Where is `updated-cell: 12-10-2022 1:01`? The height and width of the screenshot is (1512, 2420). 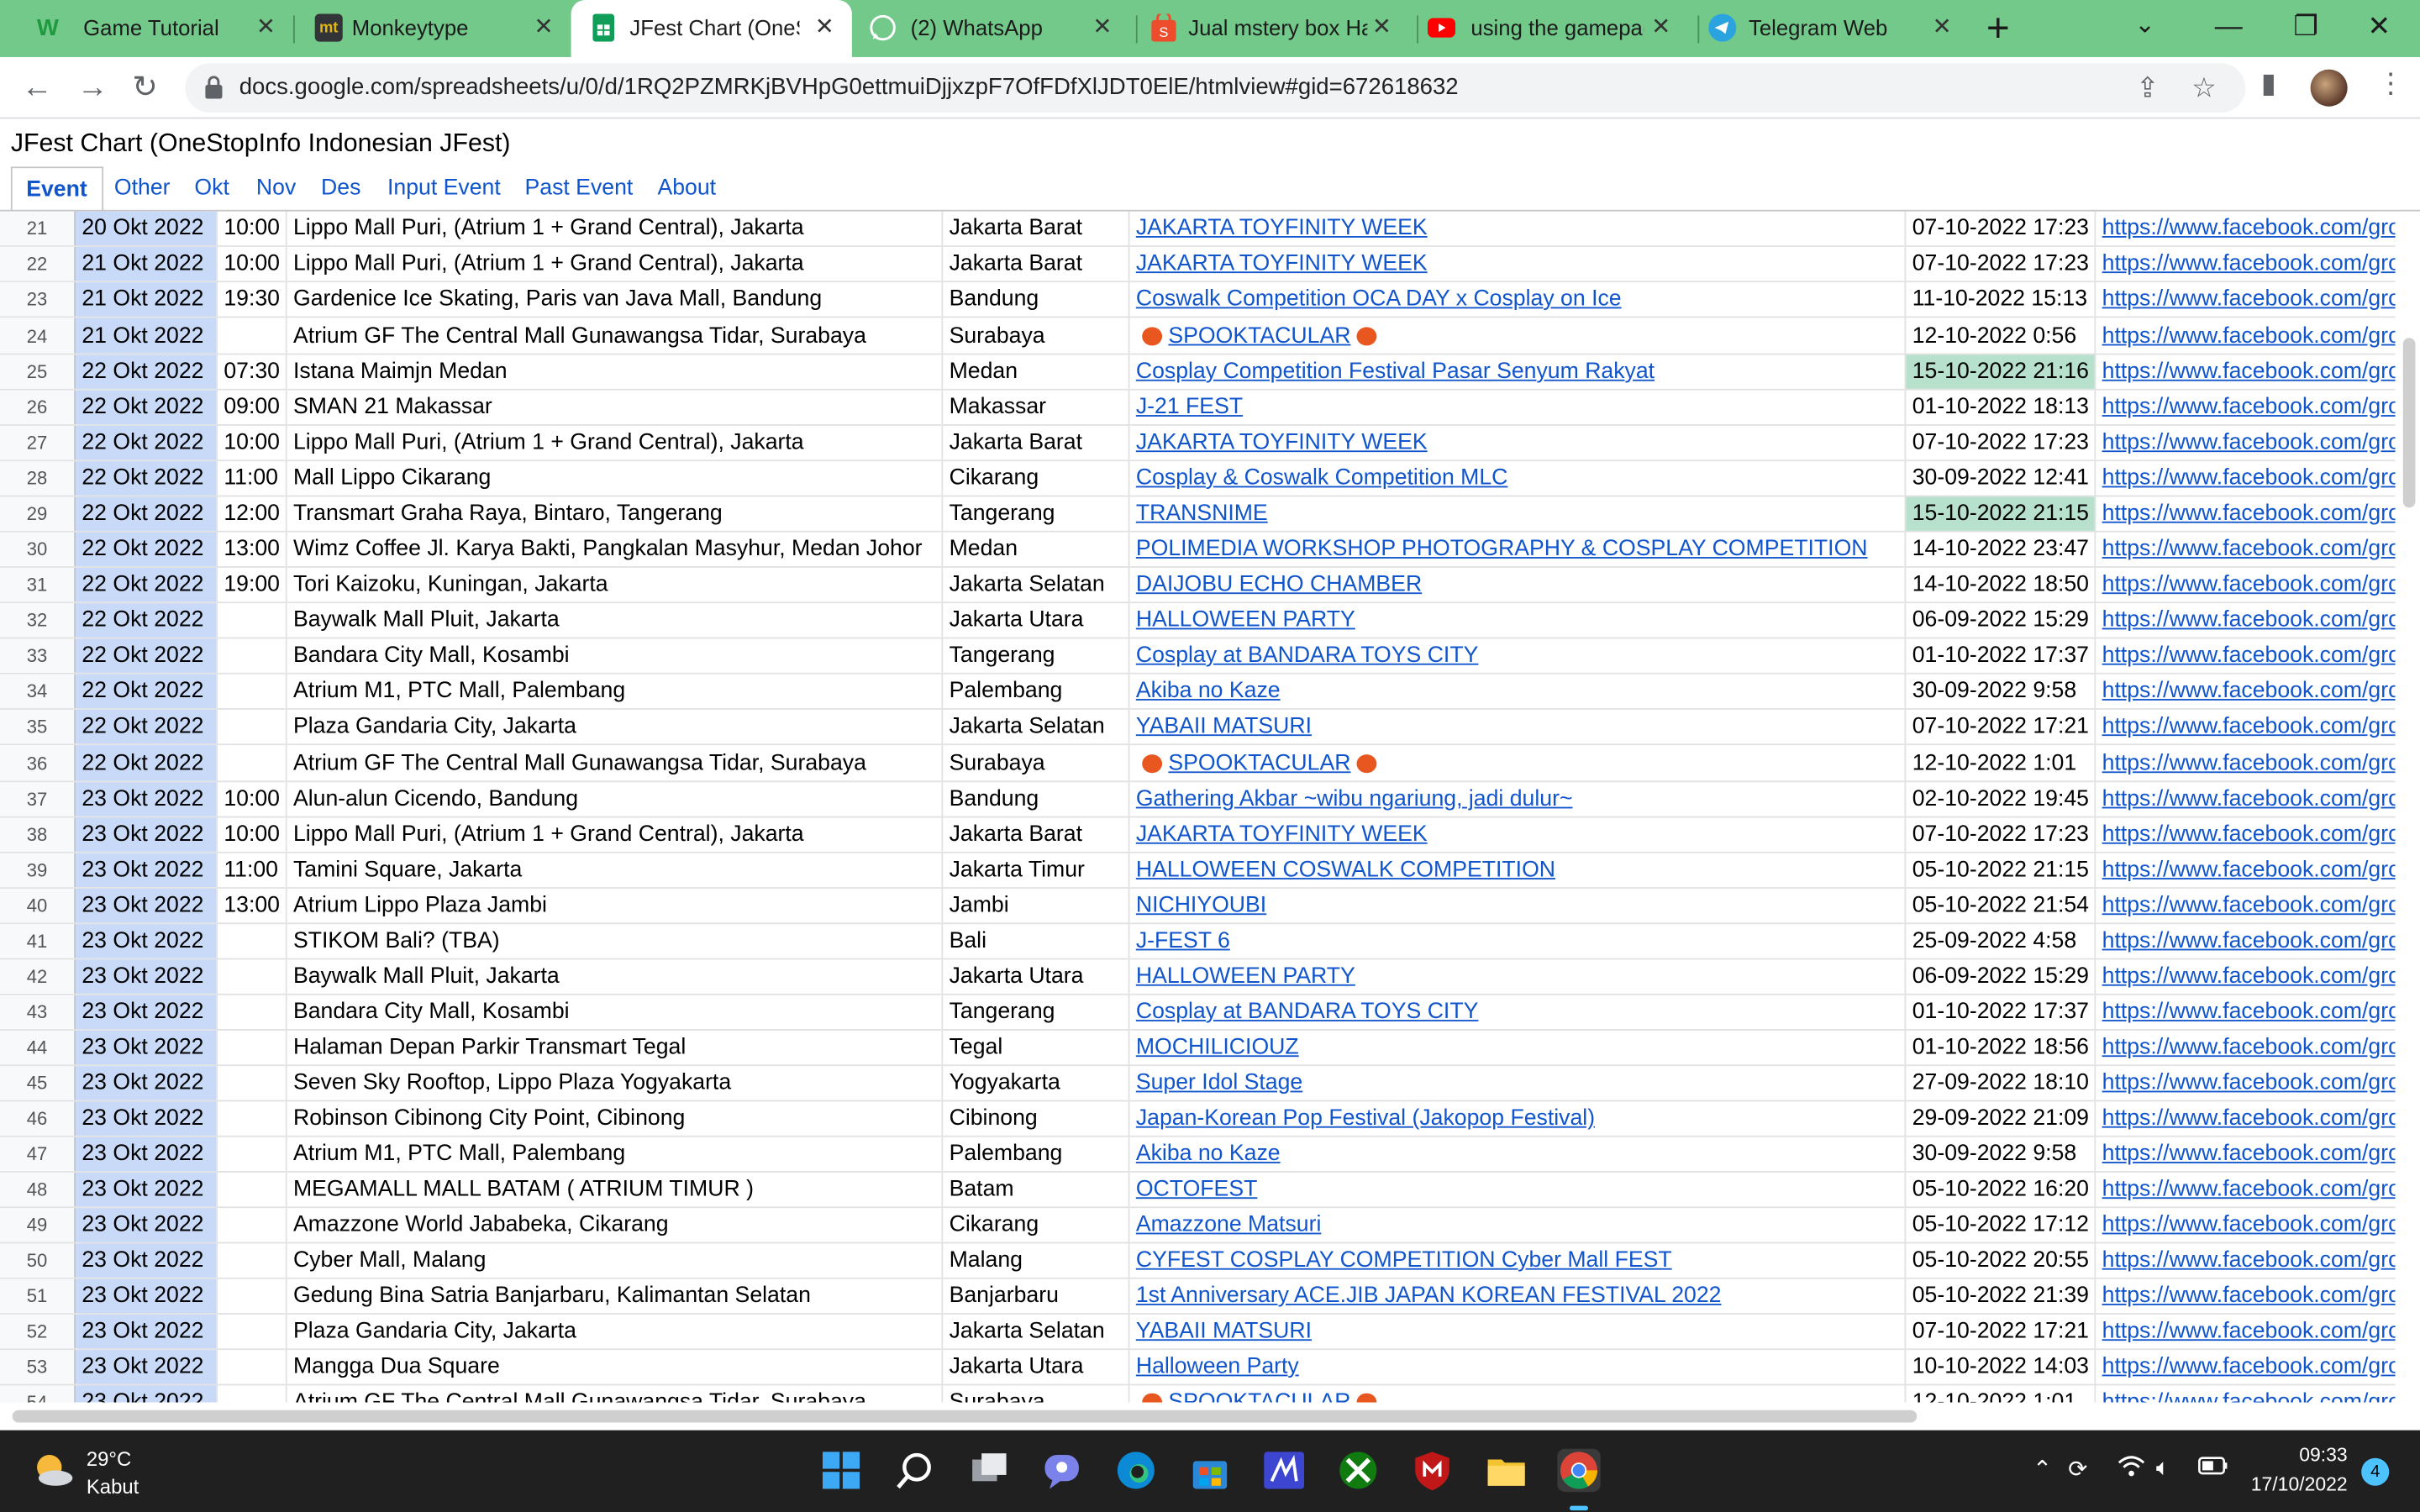 updated-cell: 12-10-2022 1:01 is located at coordinates (2001, 1394).